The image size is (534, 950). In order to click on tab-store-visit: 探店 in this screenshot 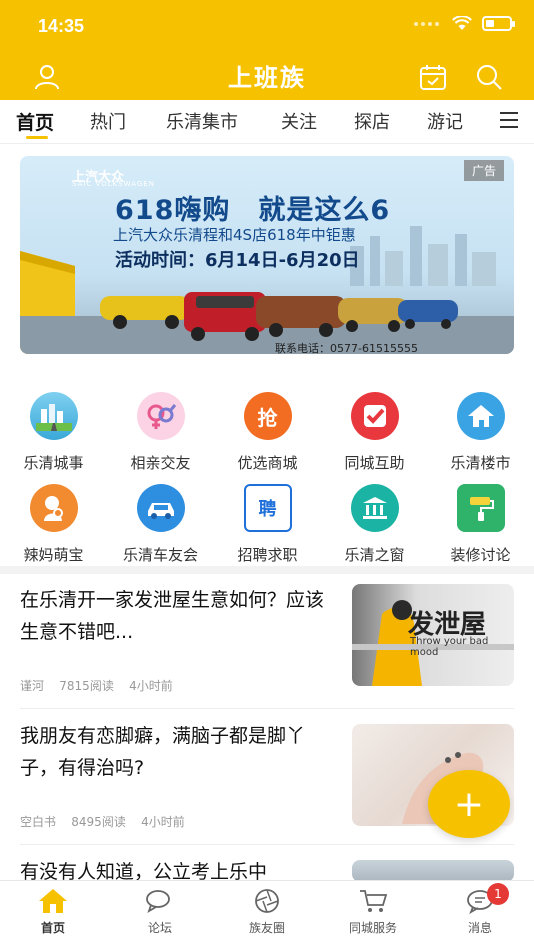, I will do `click(372, 121)`.